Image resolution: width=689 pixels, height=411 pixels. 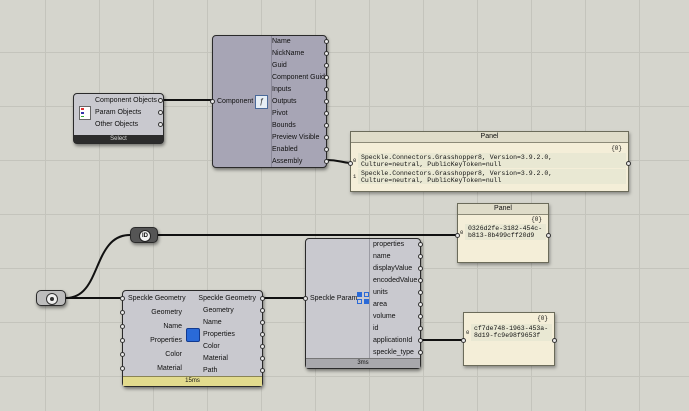 I want to click on speckle-param-output-label: encodedValue, so click(x=395, y=280).